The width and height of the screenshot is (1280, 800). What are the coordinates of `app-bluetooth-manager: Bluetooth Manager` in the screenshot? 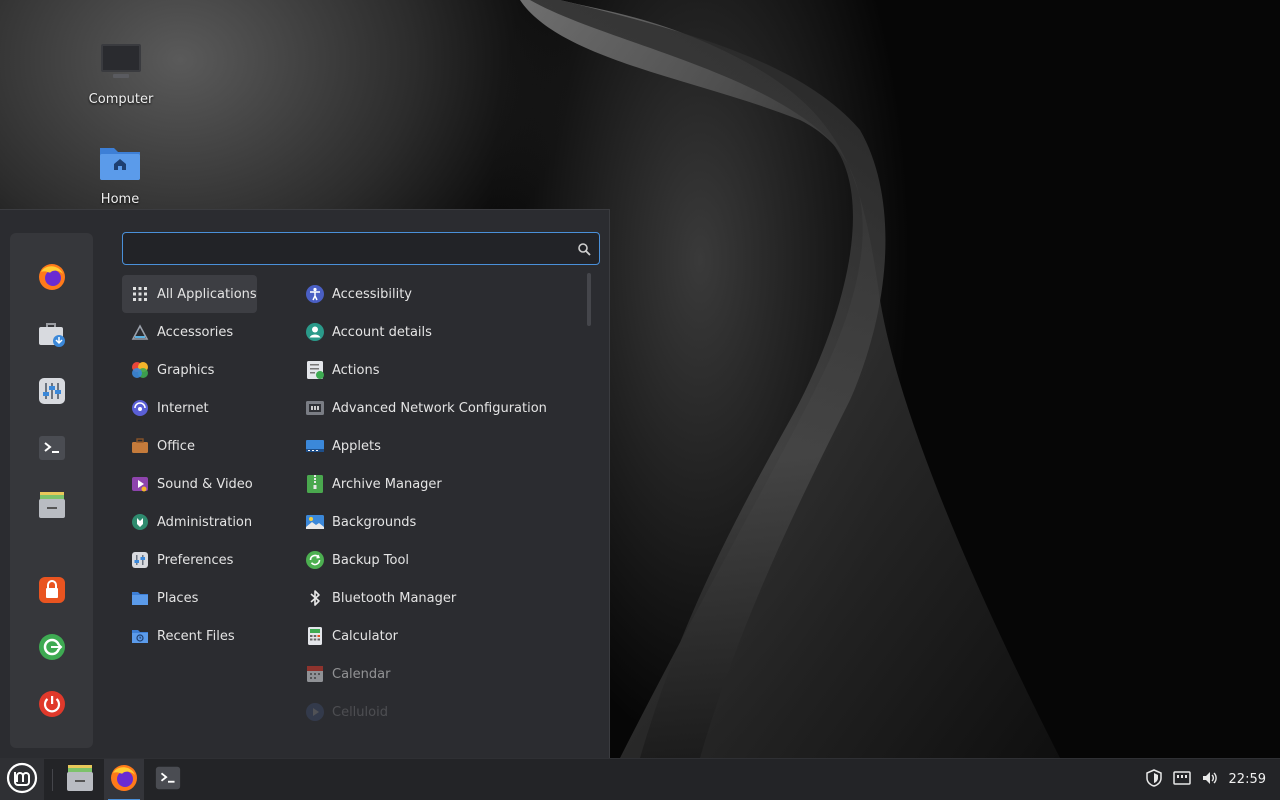 It's located at (440, 598).